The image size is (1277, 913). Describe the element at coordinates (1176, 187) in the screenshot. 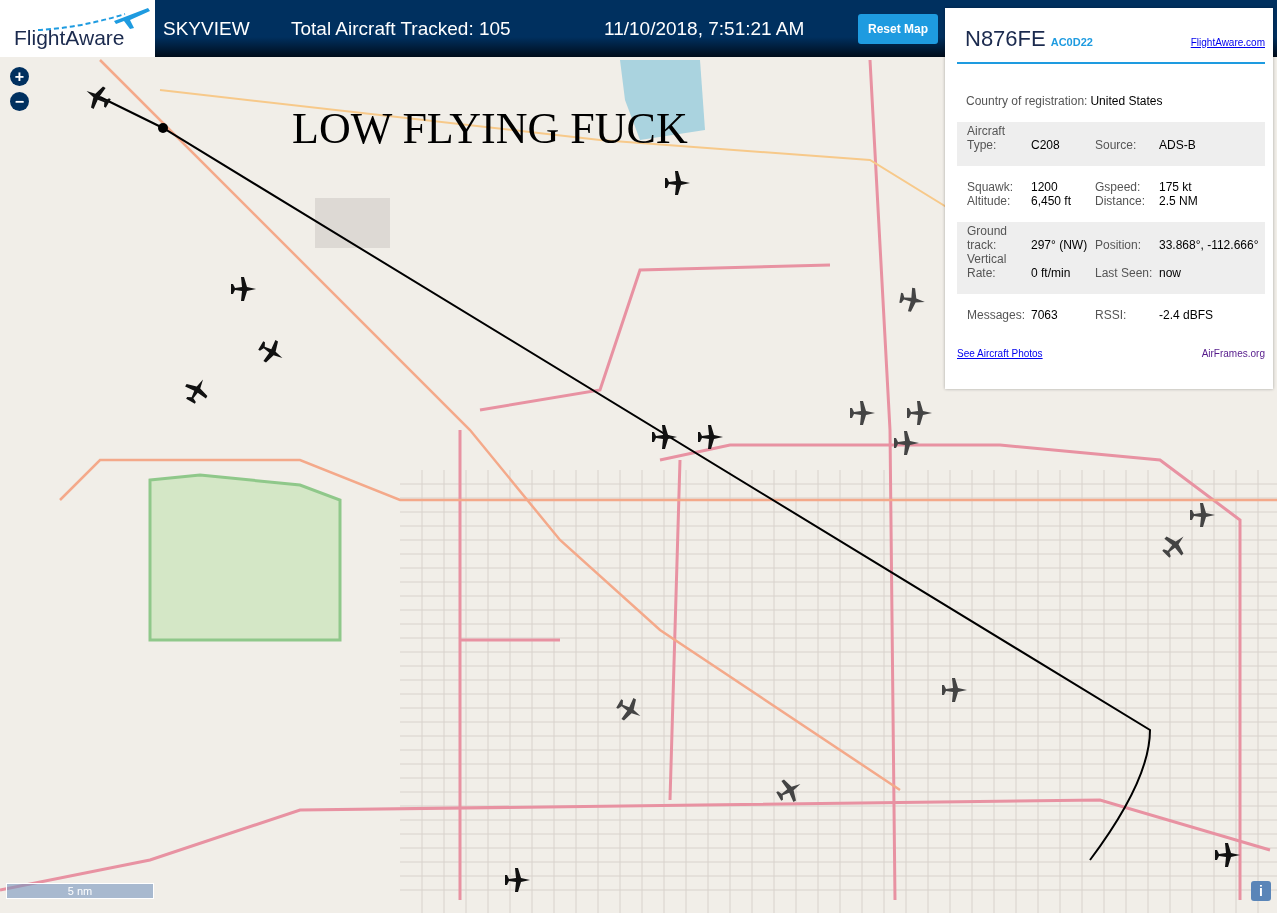

I see `field-value: 175 kt` at that location.